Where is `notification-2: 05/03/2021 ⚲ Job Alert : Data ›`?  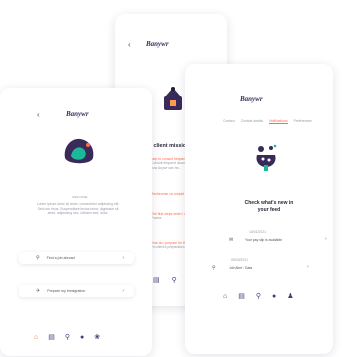
notification-2: 05/03/2021 ⚲ Job Alert : Data › is located at coordinates (269, 270).